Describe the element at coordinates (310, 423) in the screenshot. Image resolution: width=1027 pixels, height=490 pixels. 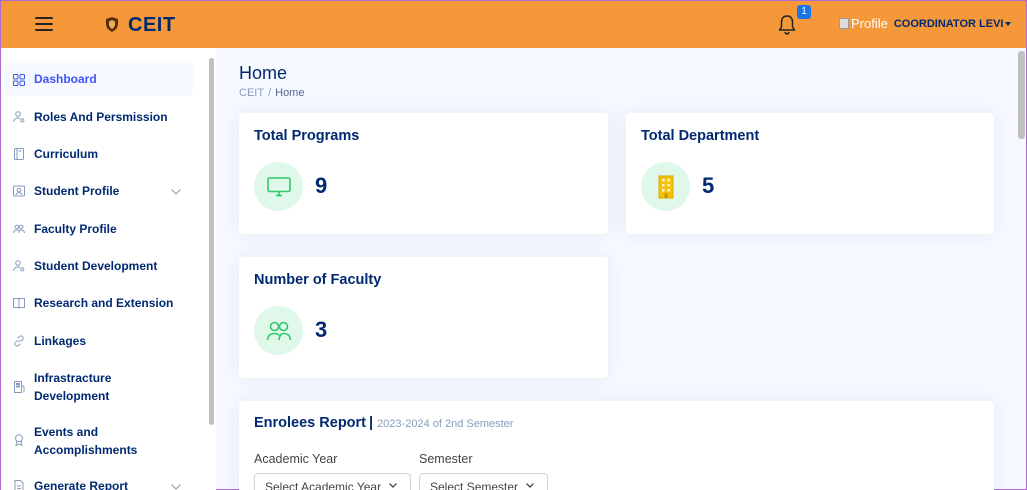
I see `report-title: Enrolees Report` at that location.